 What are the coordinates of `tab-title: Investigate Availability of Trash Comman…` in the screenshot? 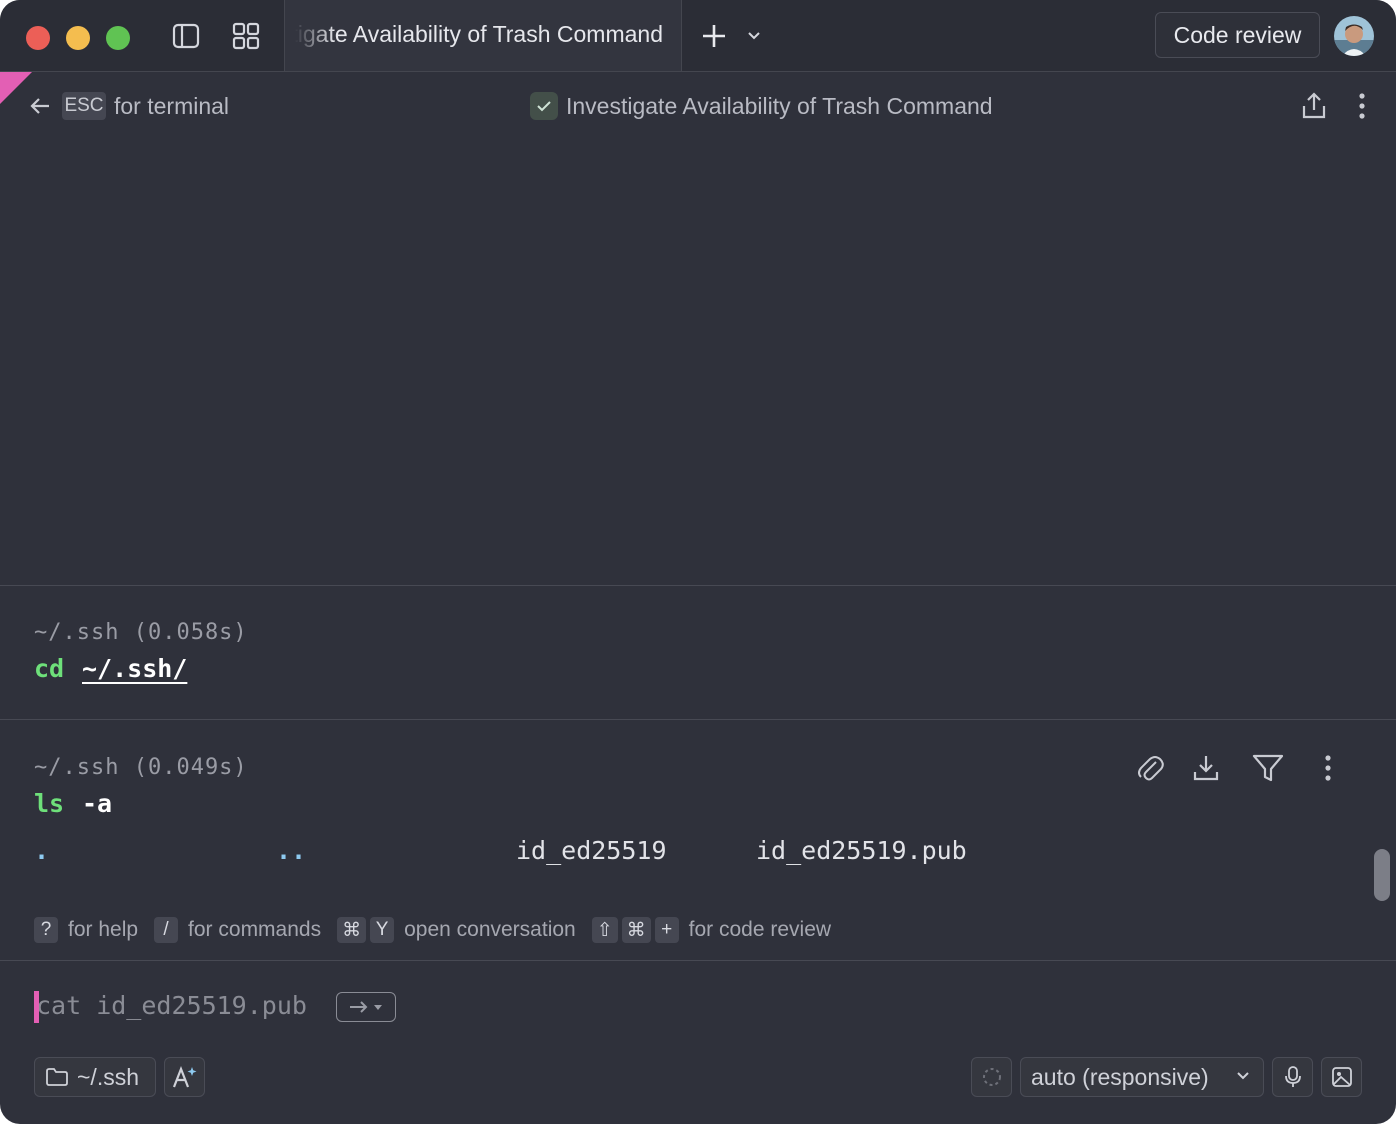 It's located at (474, 34).